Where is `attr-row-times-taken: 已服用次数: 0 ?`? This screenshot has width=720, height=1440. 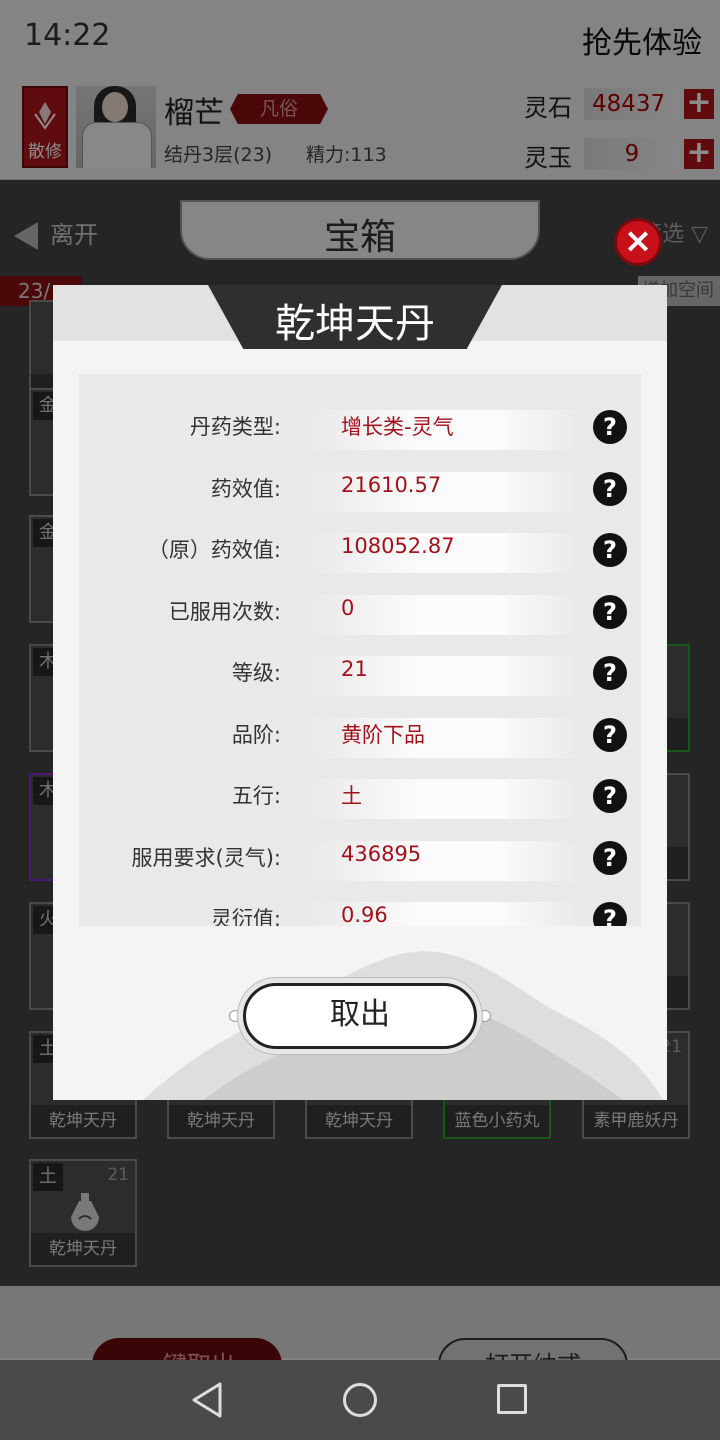
attr-row-times-taken: 已服用次数: 0 ? is located at coordinates (360, 614).